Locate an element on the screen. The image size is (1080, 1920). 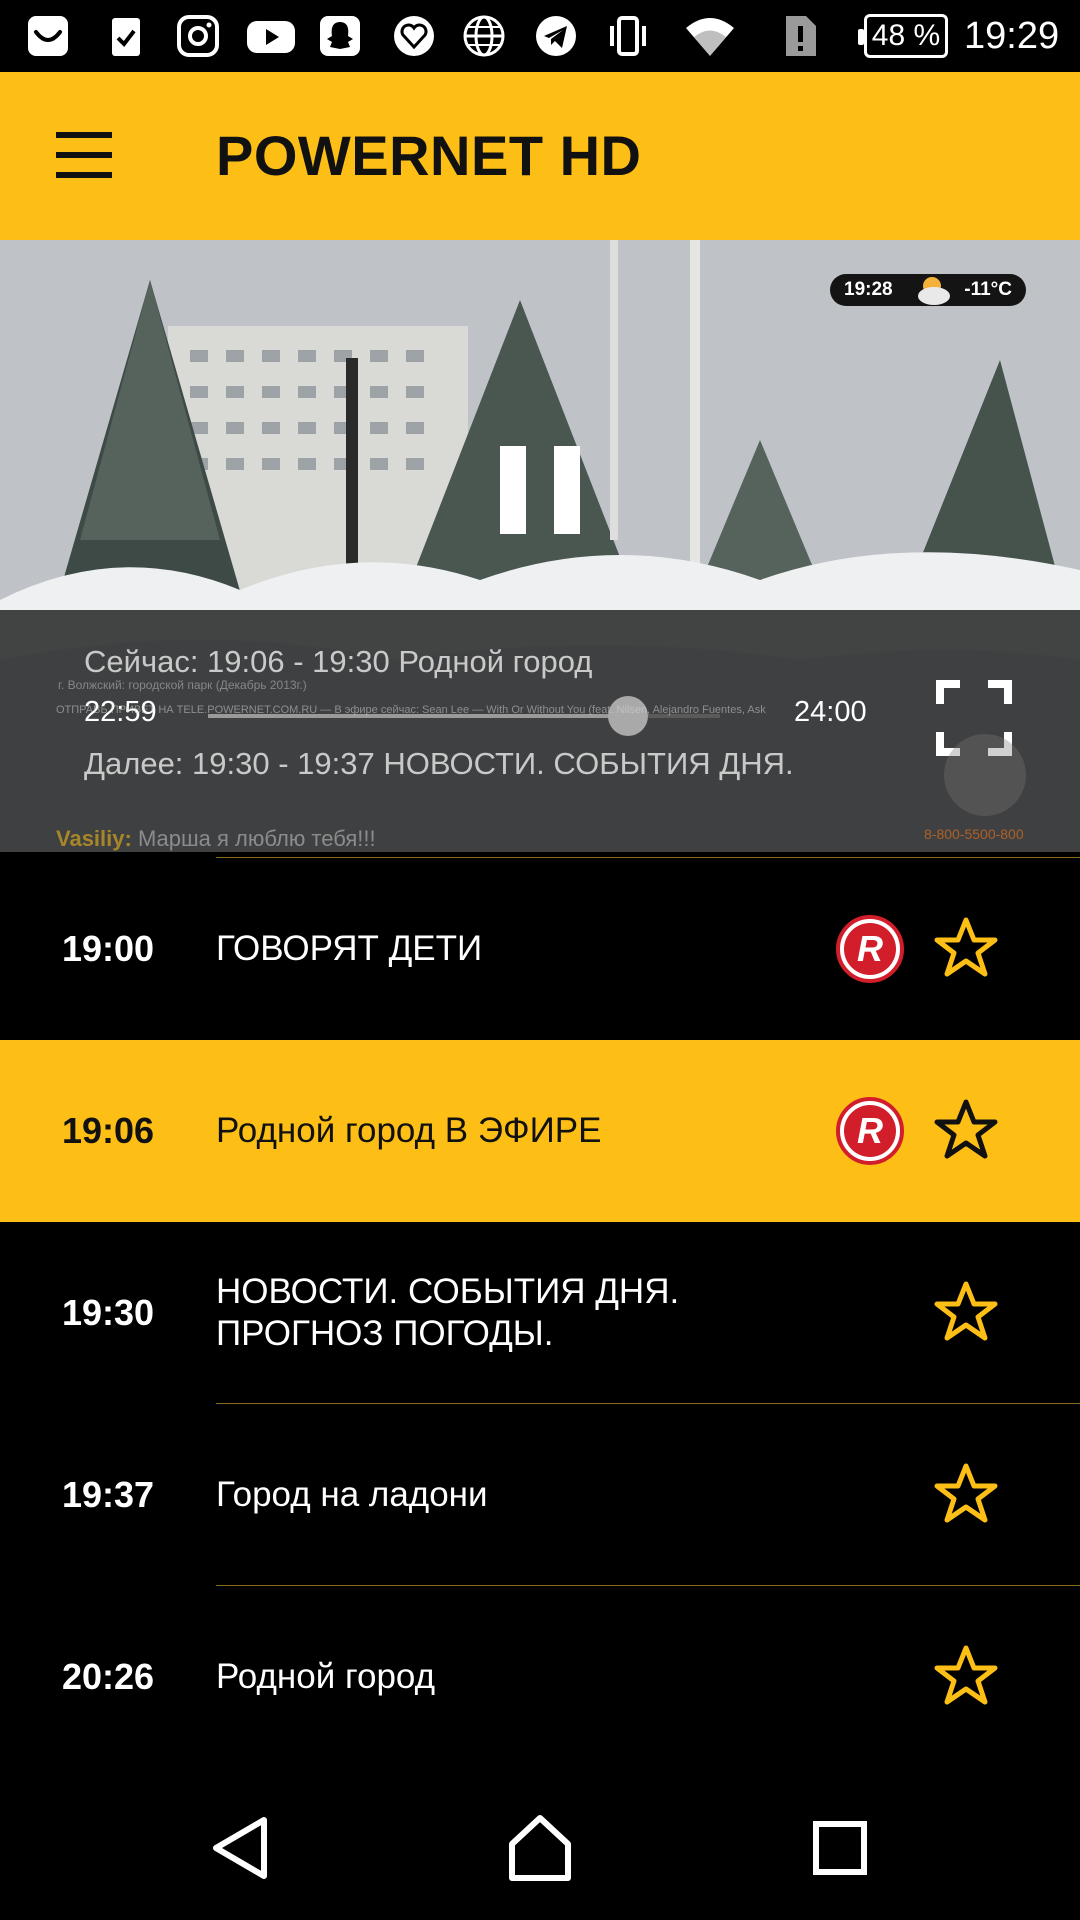
recents-icon is located at coordinates (840, 1848).